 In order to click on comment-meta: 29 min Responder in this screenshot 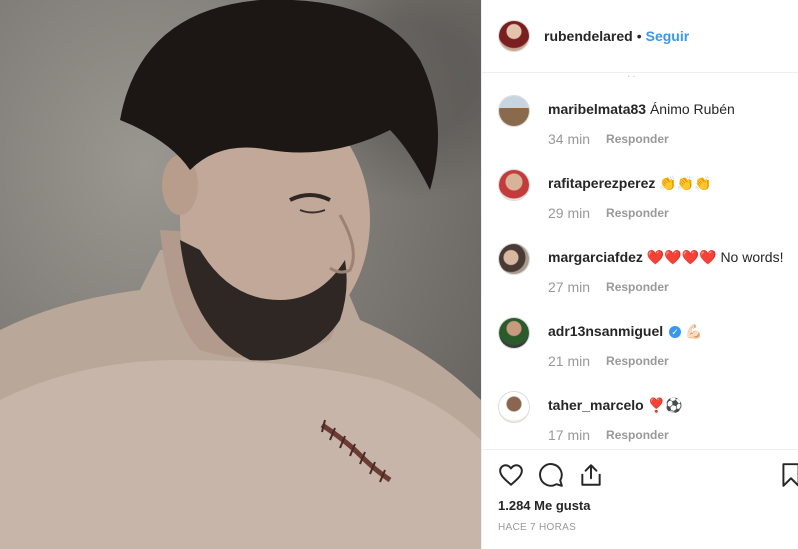, I will do `click(608, 213)`.